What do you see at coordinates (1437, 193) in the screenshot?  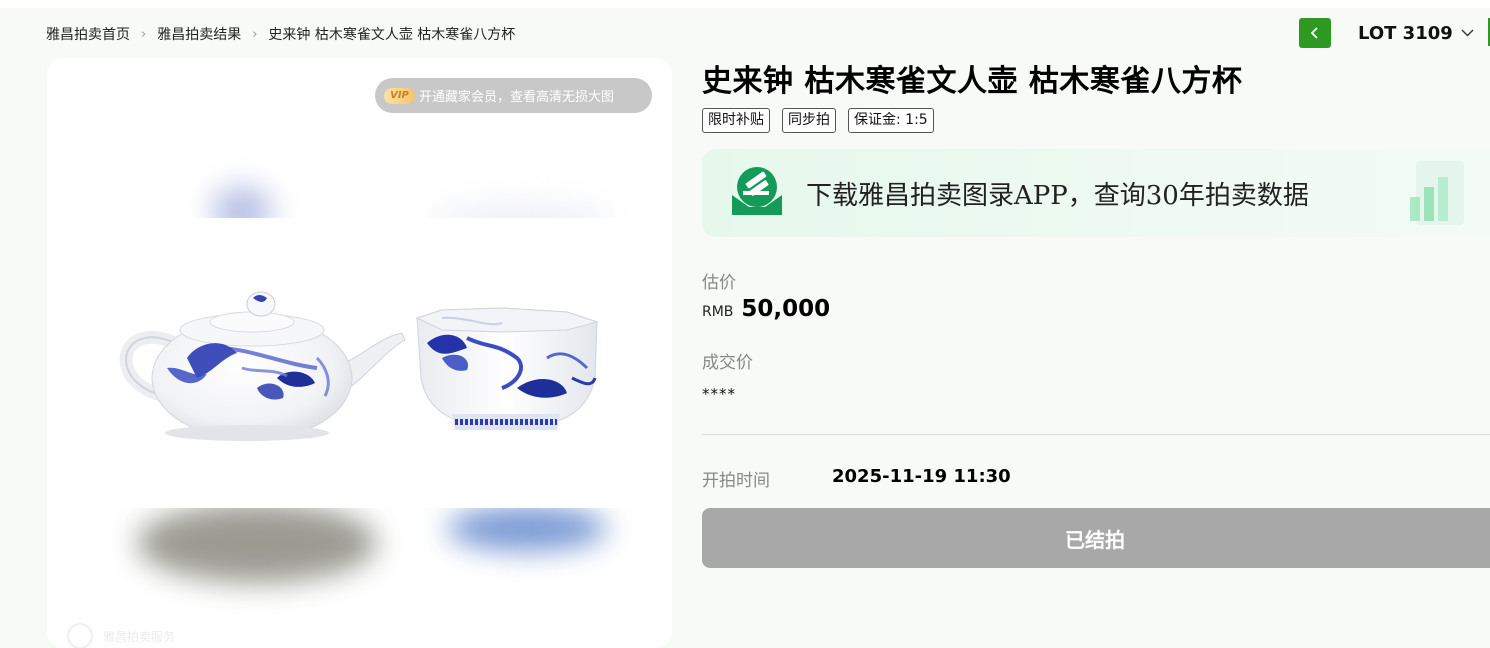 I see `chart-decoration-icon` at bounding box center [1437, 193].